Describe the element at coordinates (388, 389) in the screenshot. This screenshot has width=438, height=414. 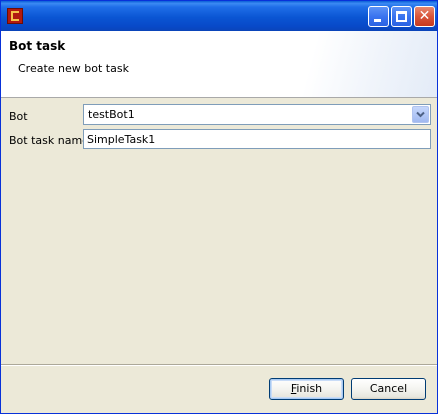
I see `cancel-button: Cancel` at that location.